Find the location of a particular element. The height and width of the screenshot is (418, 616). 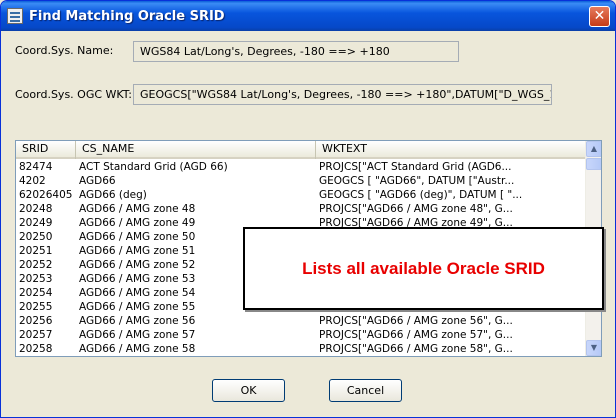

cs-name-cell: AGD66 / AMG zone 58 is located at coordinates (137, 349).